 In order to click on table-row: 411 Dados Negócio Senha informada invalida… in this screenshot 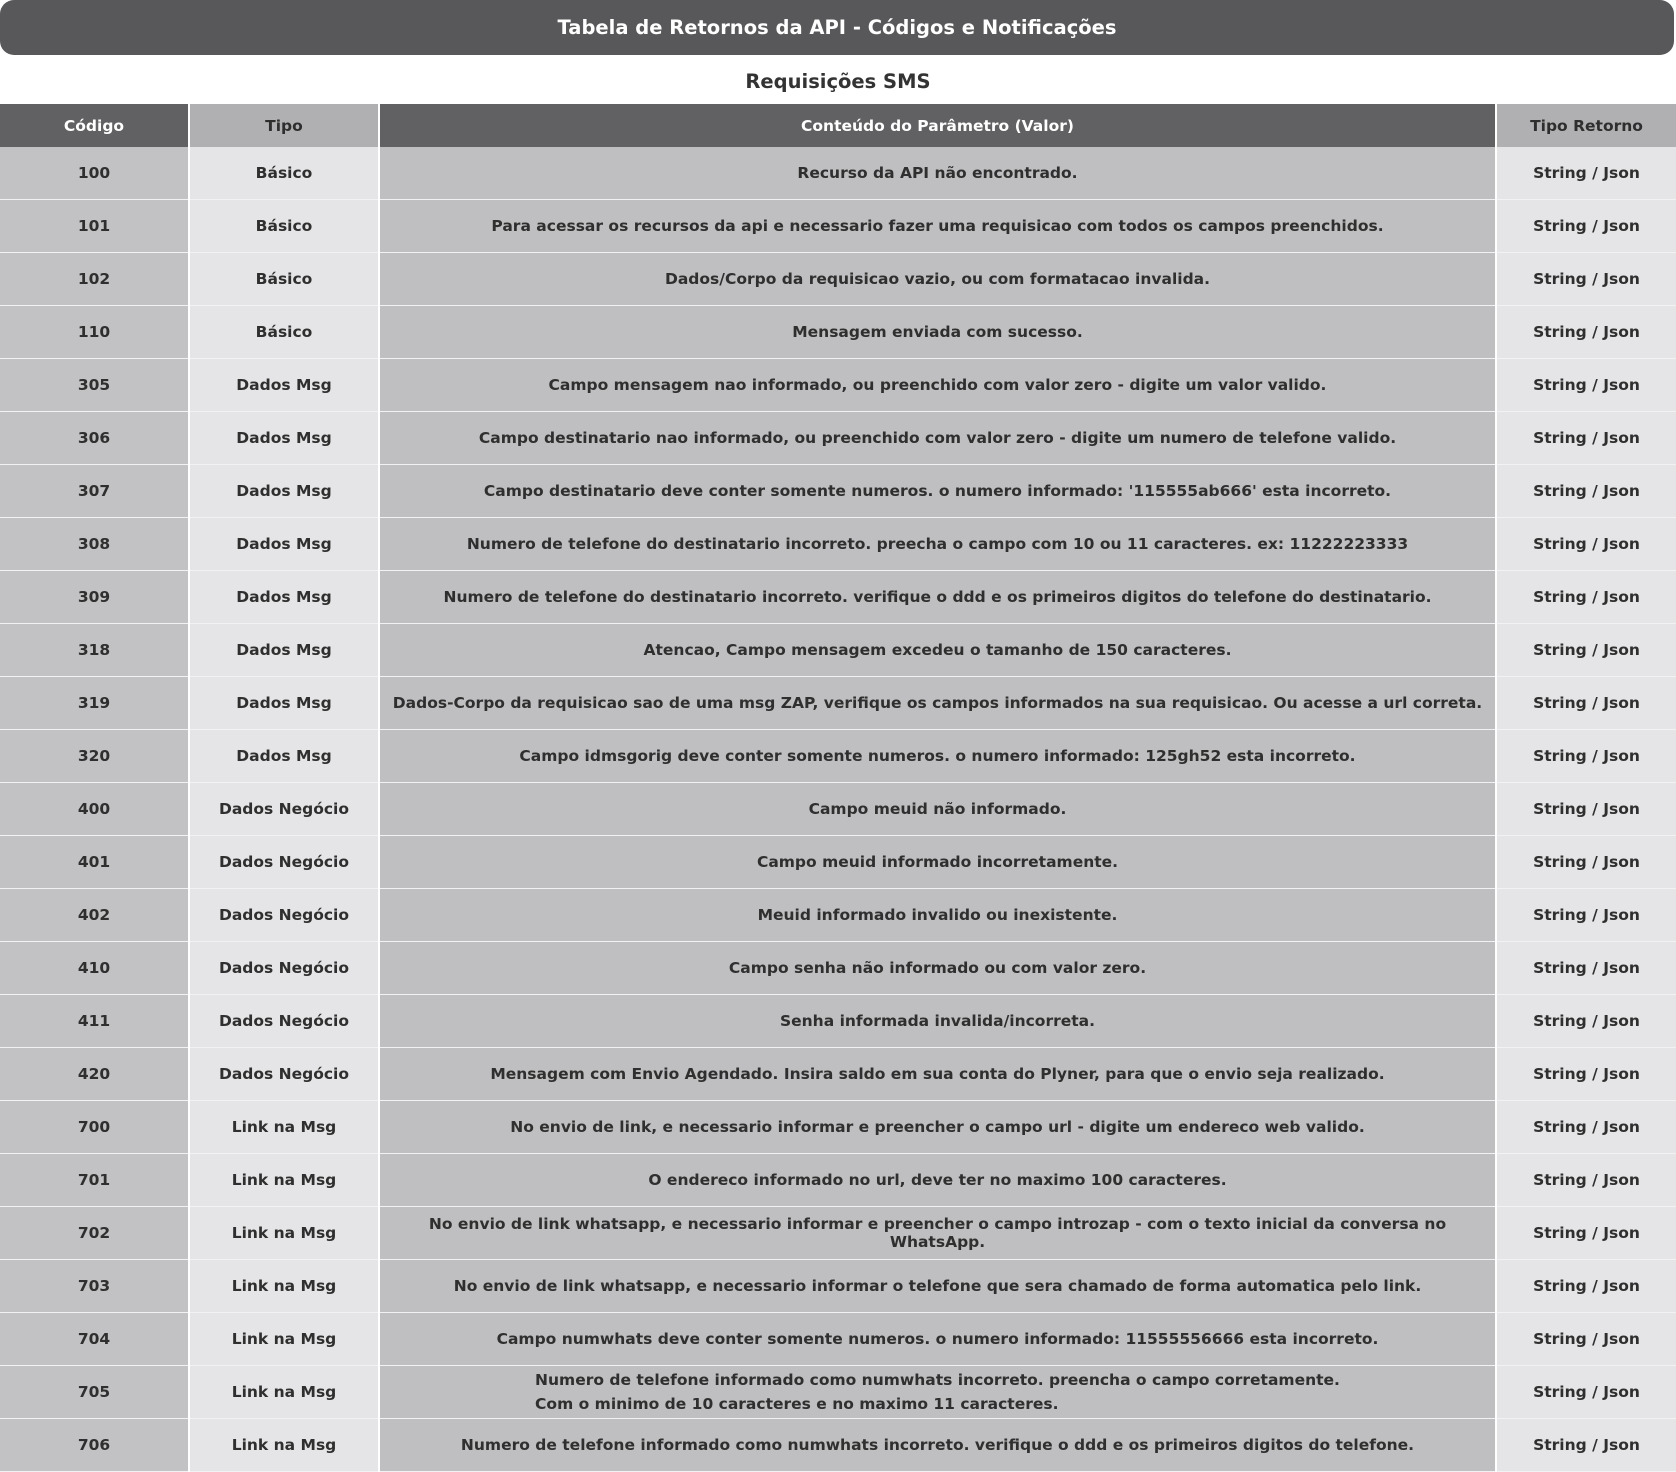, I will do `click(838, 1021)`.